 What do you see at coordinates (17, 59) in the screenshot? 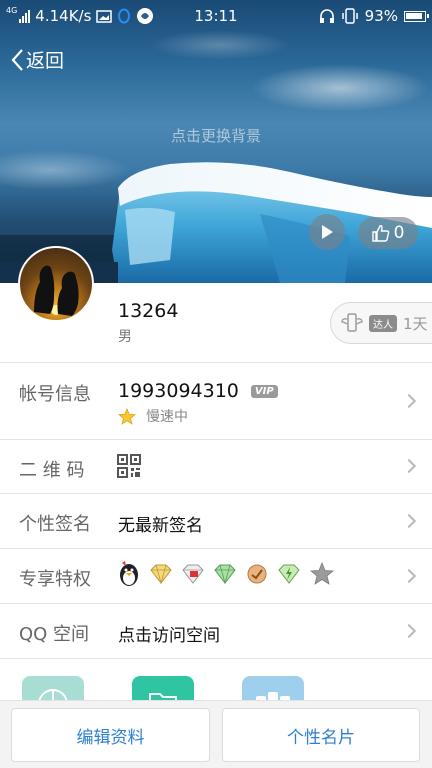
I see `chevron-left-icon` at bounding box center [17, 59].